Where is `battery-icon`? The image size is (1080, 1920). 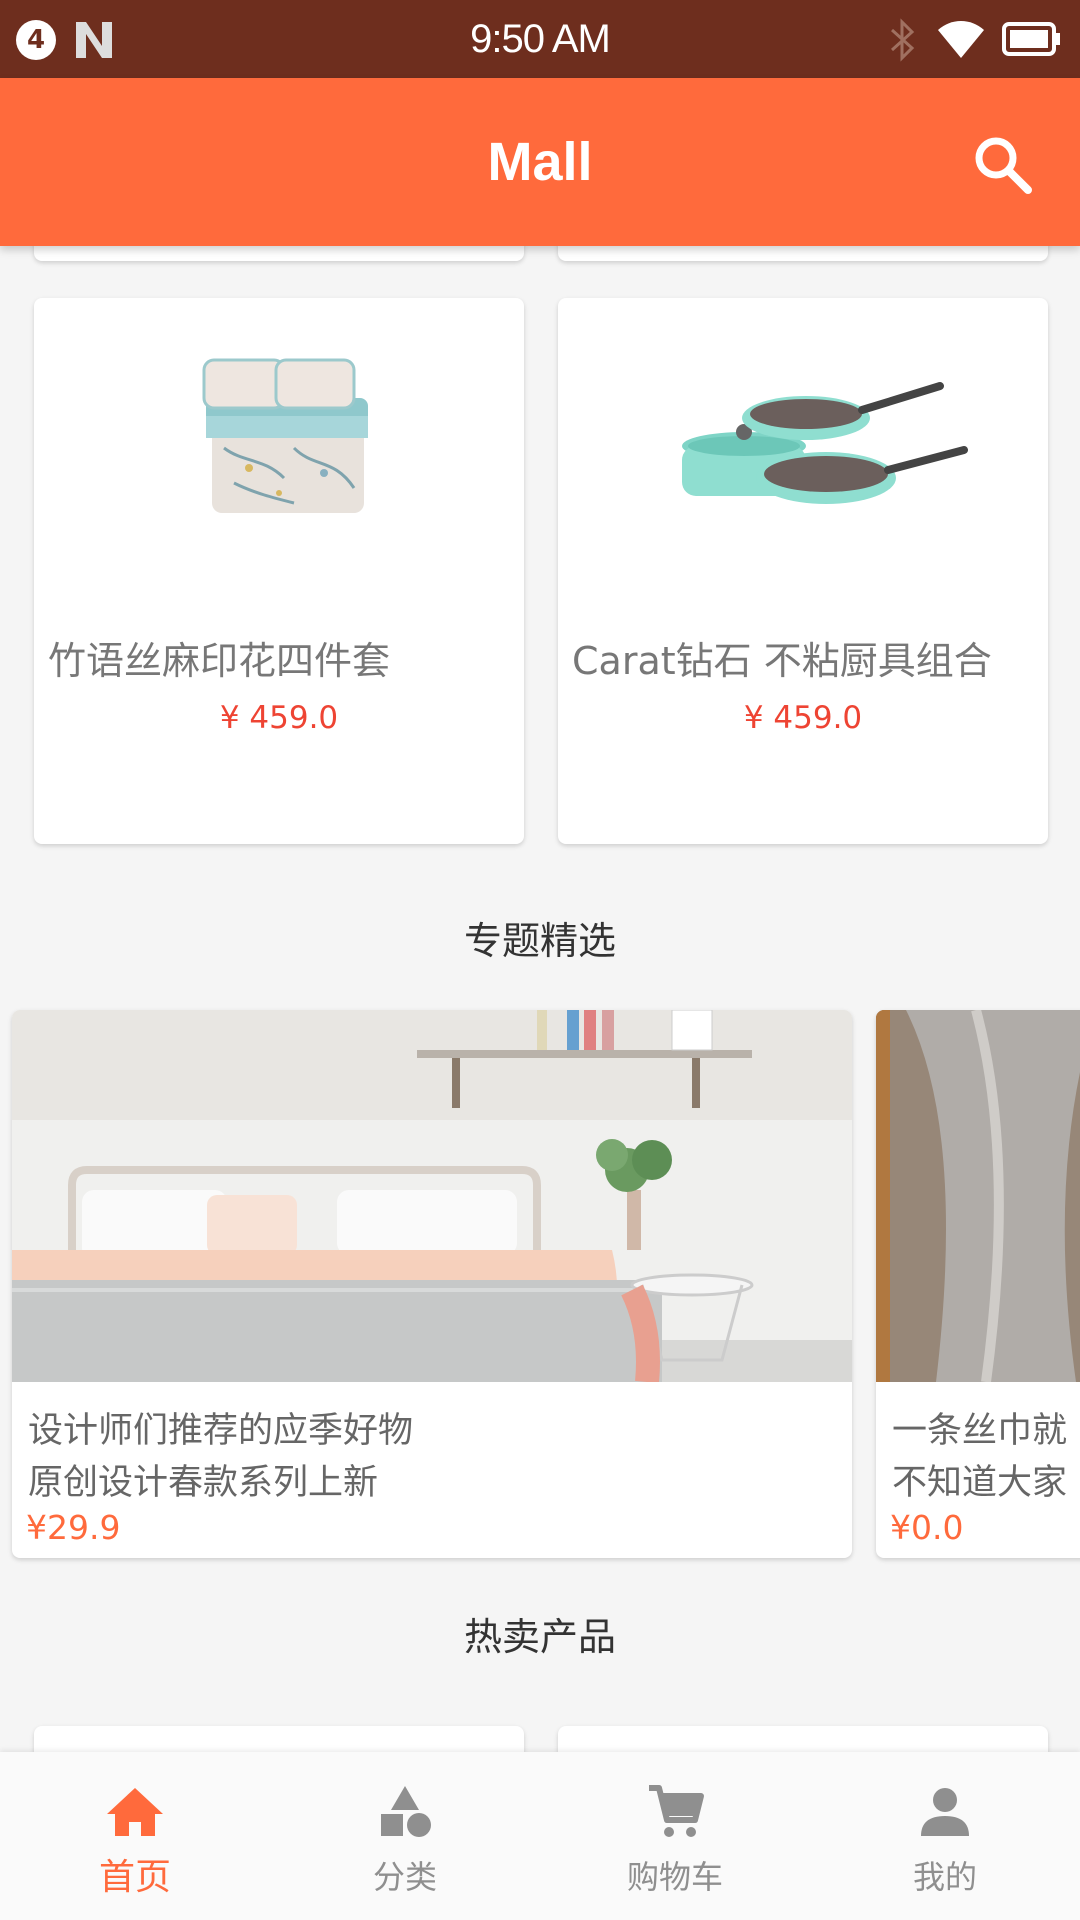
battery-icon is located at coordinates (1031, 39).